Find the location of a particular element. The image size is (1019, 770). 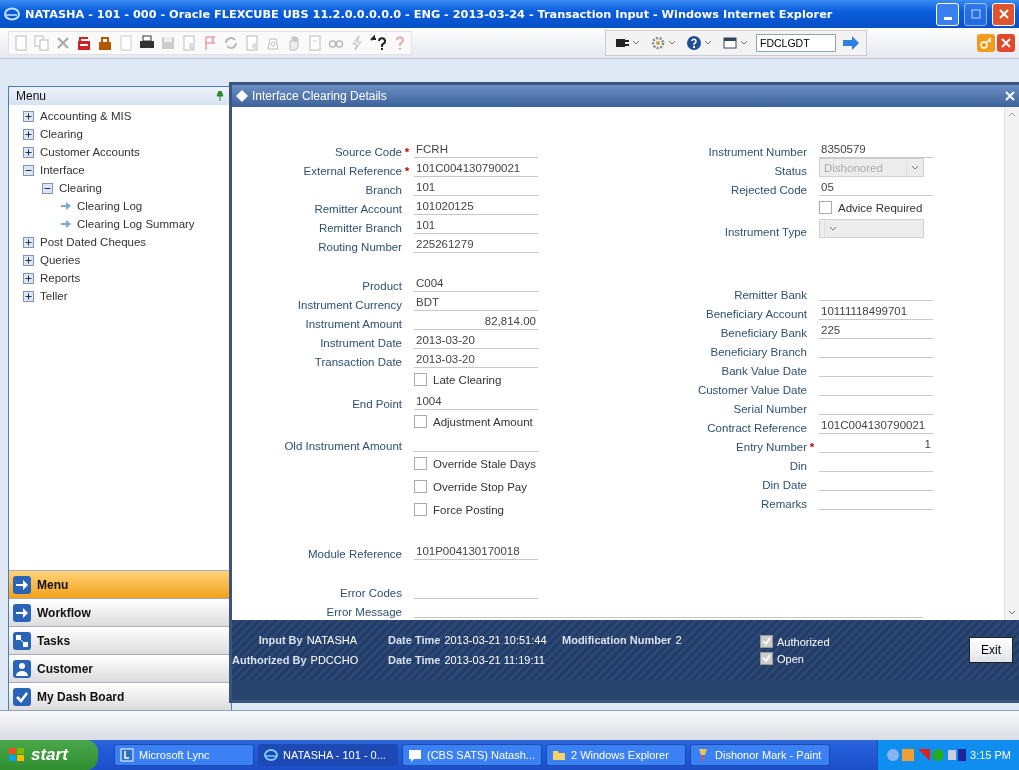

taskbar-button: 2 Windows Explorer is located at coordinates (616, 755).